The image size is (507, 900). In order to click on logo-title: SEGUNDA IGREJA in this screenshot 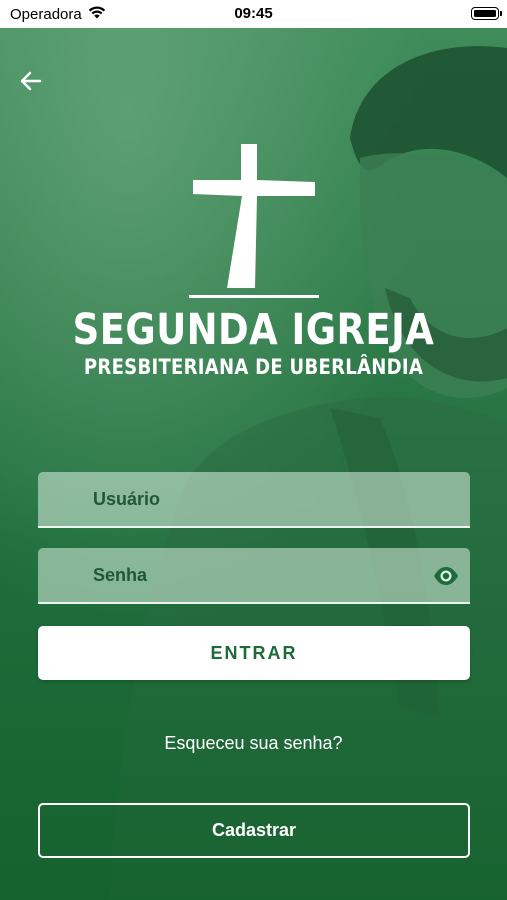, I will do `click(253, 330)`.